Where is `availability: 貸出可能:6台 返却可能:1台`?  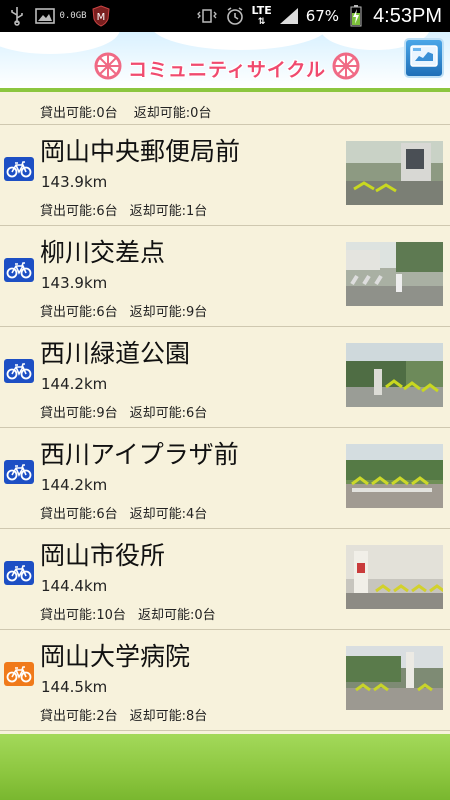
availability: 貸出可能:6台 返却可能:1台 is located at coordinates (123, 209).